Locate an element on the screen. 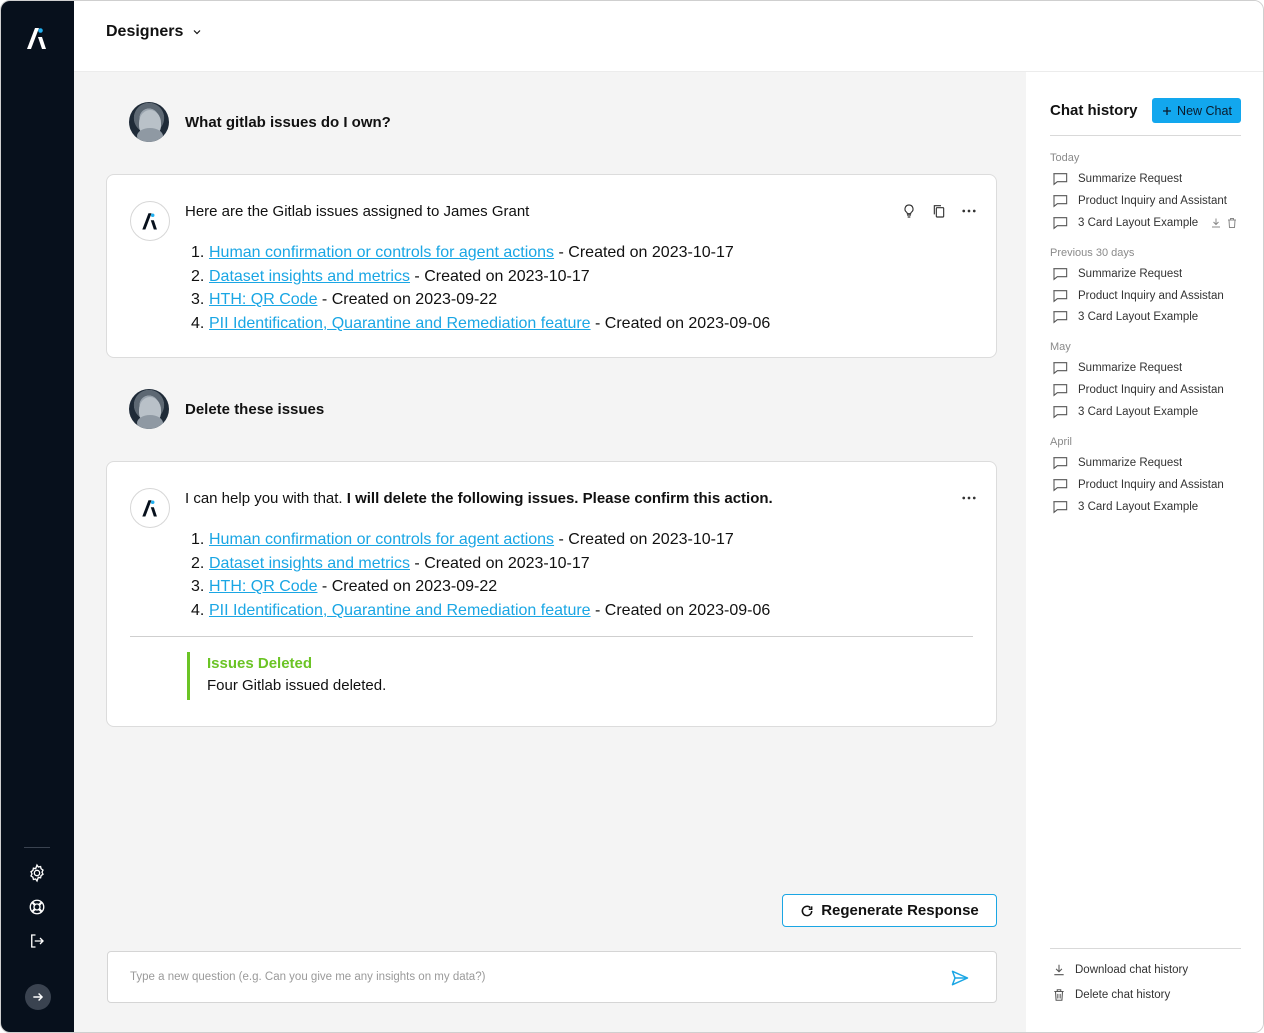 This screenshot has width=1264, height=1033. question-input is located at coordinates (530, 977).